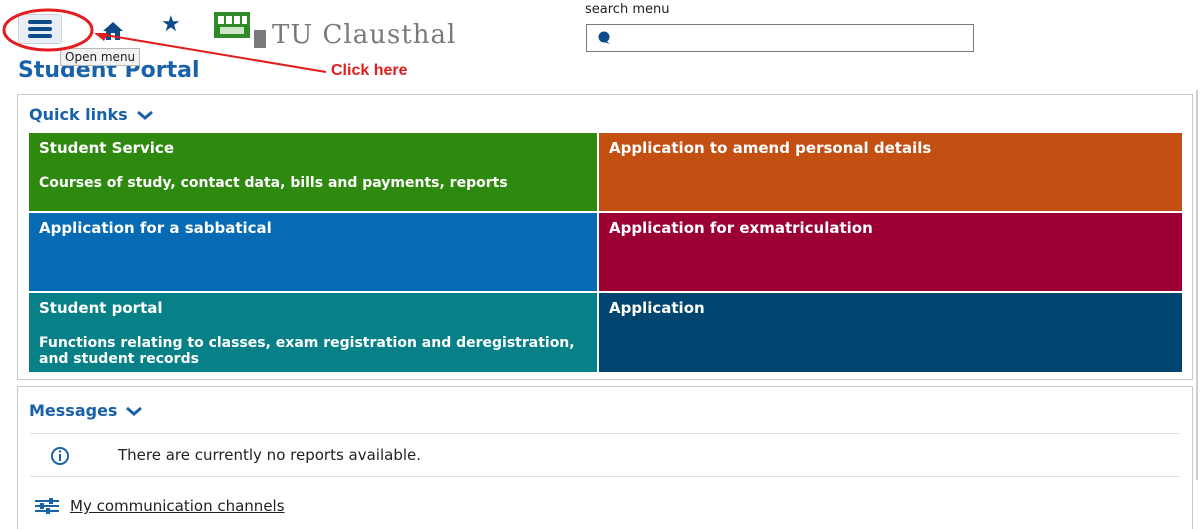  What do you see at coordinates (78, 114) in the screenshot?
I see `quick-links-title: Quick links` at bounding box center [78, 114].